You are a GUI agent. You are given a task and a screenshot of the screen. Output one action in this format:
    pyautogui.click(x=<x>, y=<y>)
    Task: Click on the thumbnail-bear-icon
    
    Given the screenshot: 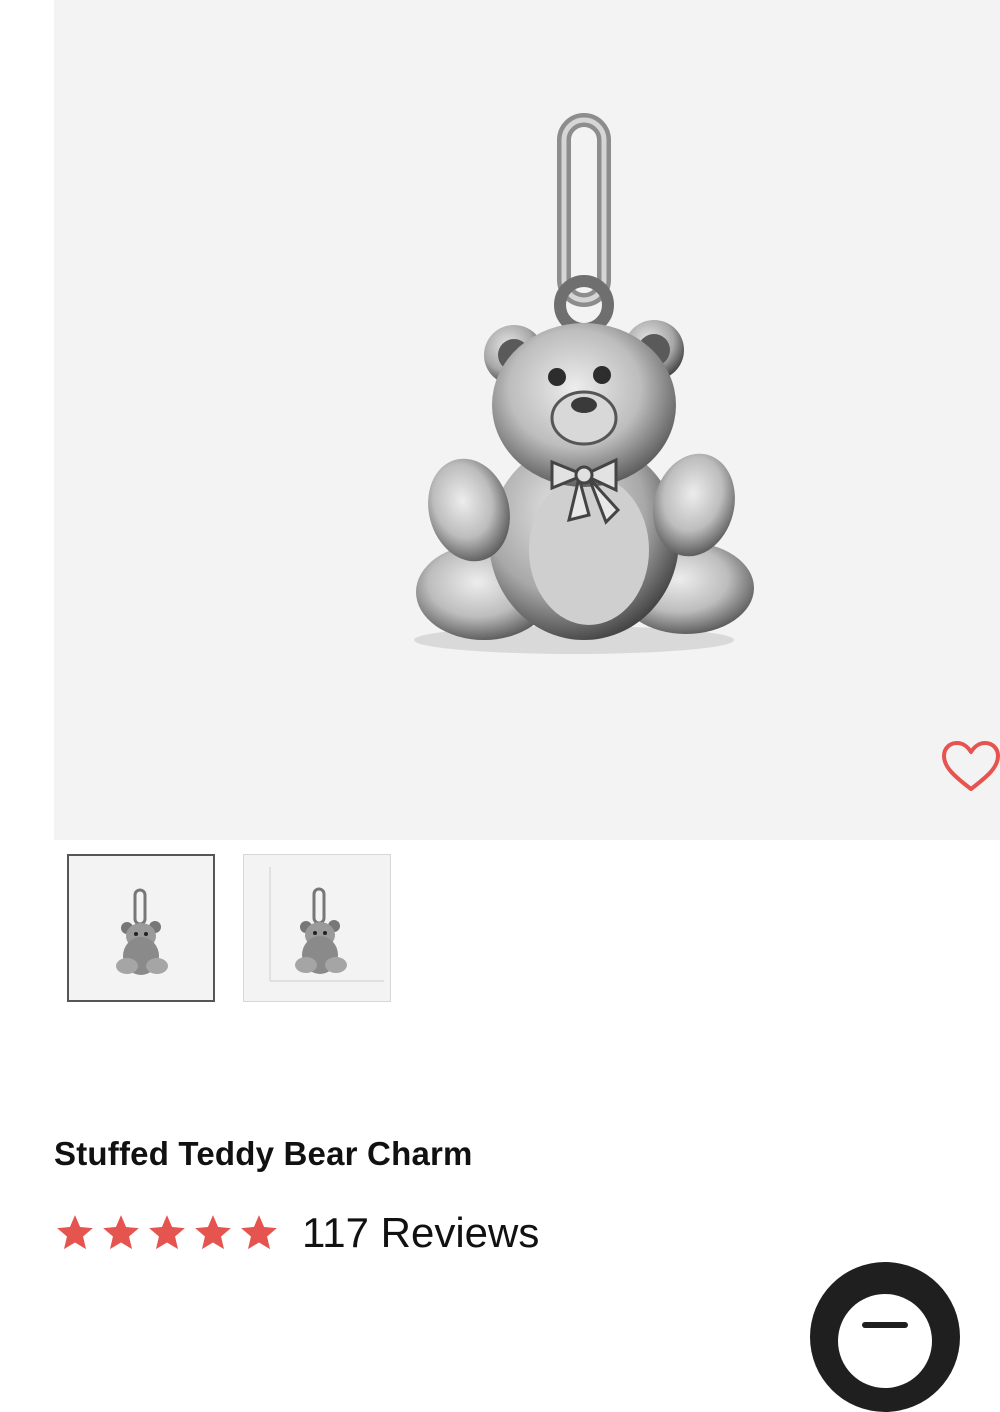 What is the action you would take?
    pyautogui.click(x=142, y=931)
    